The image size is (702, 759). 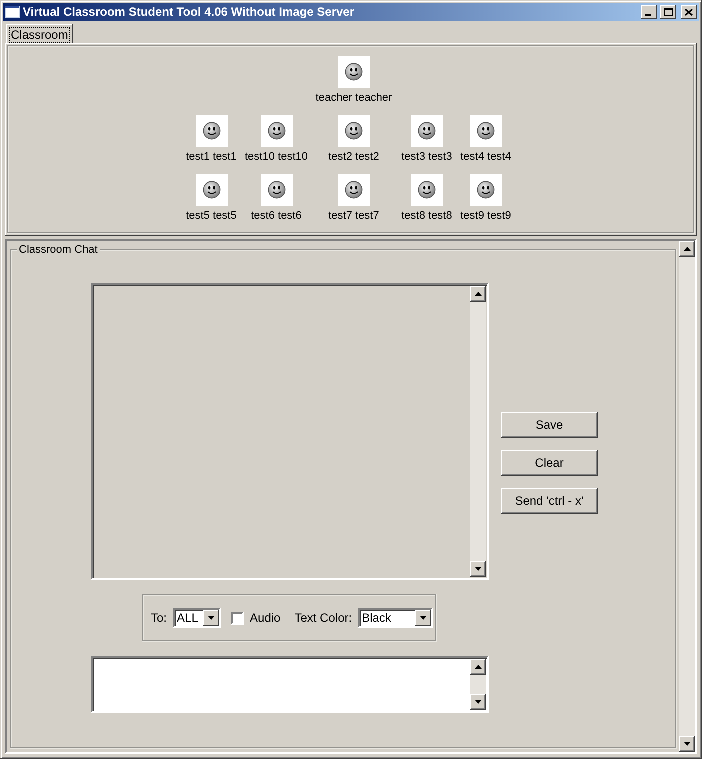 What do you see at coordinates (40, 33) in the screenshot?
I see `tab: Classroom` at bounding box center [40, 33].